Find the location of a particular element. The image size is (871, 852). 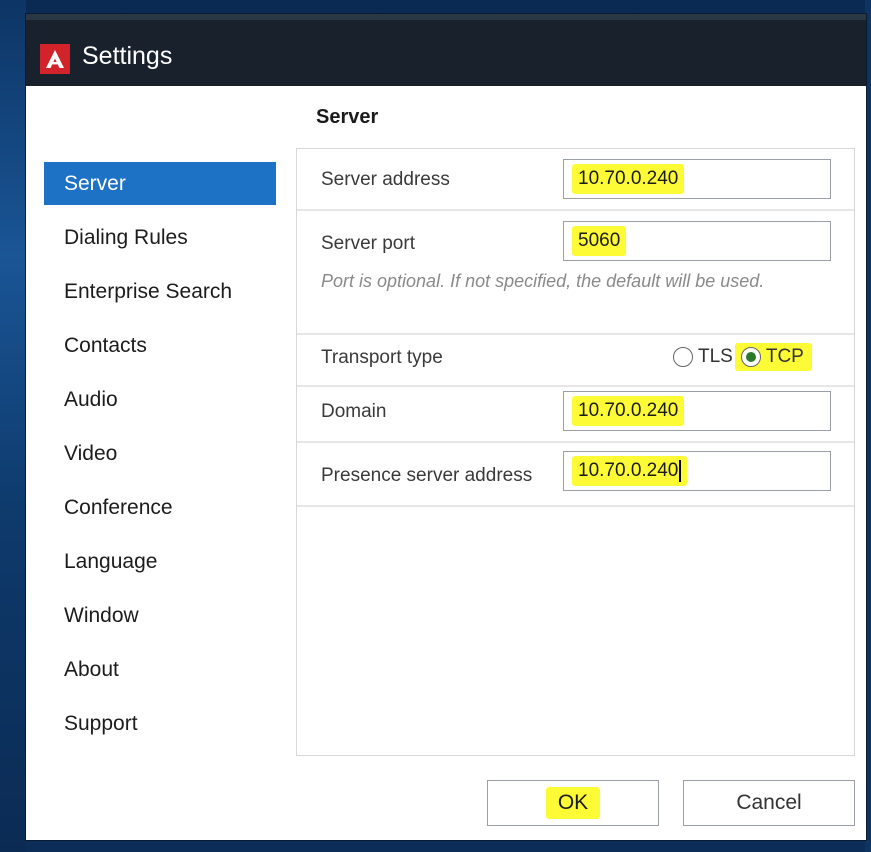

sidebar-item-audio: Audio is located at coordinates (160, 399).